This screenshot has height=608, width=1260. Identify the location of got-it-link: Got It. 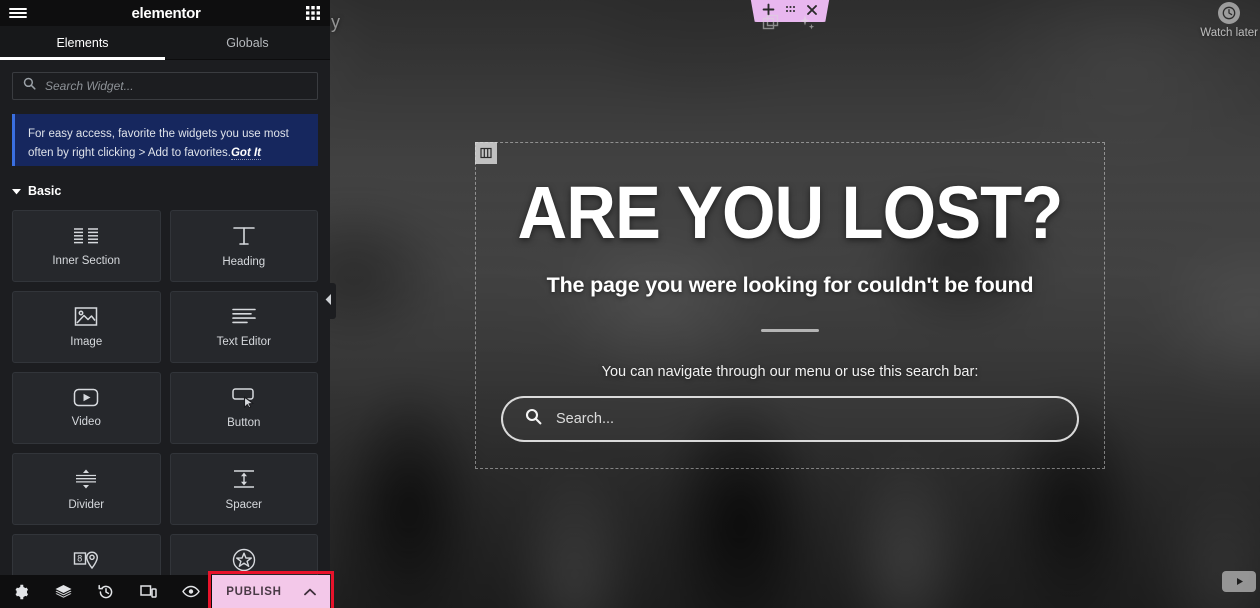
(245, 153).